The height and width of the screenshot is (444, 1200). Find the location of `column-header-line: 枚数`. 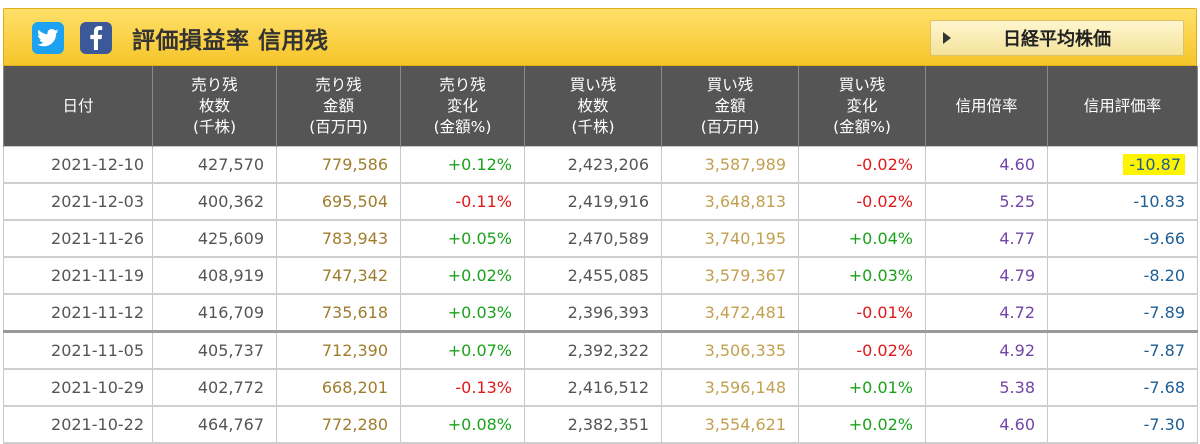

column-header-line: 枚数 is located at coordinates (214, 105).